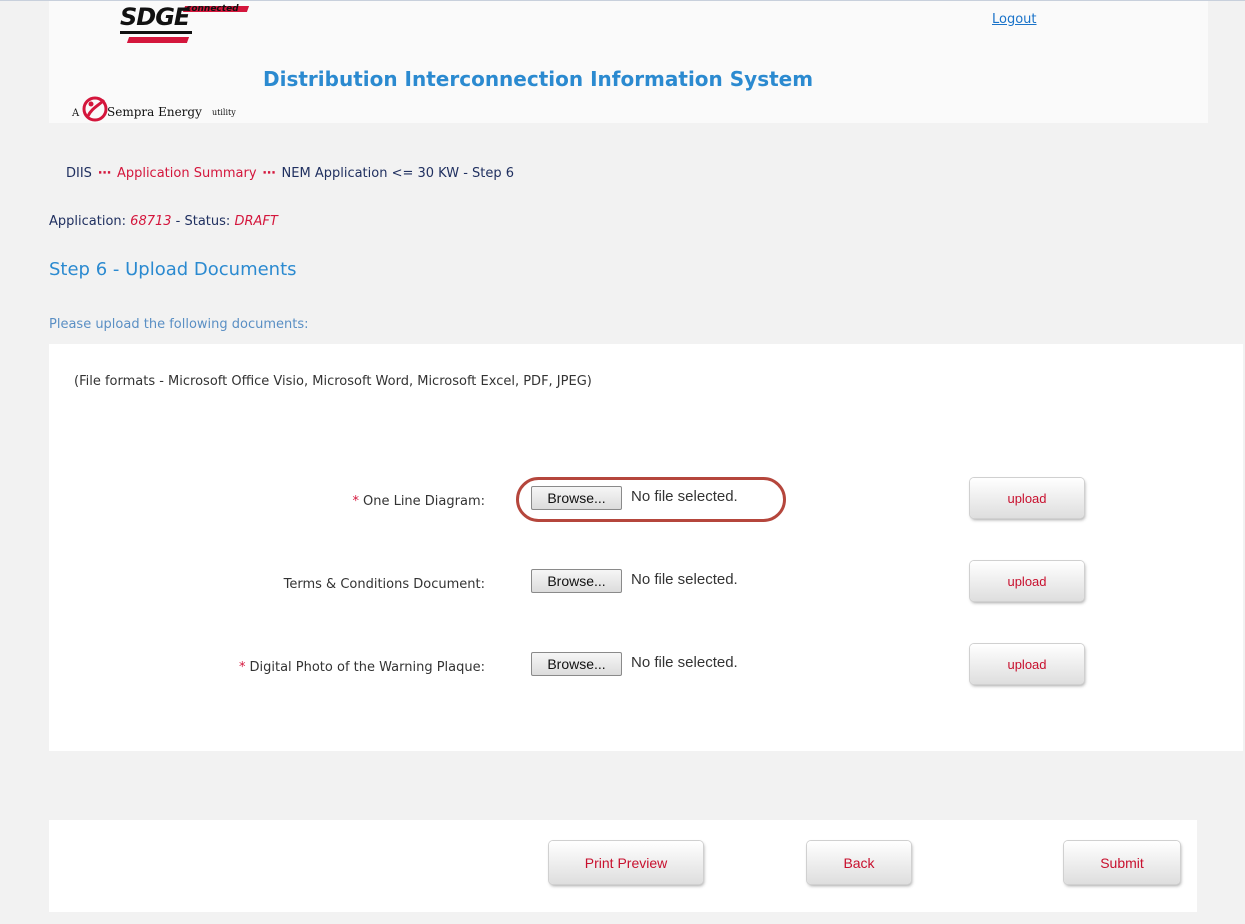 The width and height of the screenshot is (1245, 924). What do you see at coordinates (76, 113) in the screenshot?
I see `logo-parent-prefix: A` at bounding box center [76, 113].